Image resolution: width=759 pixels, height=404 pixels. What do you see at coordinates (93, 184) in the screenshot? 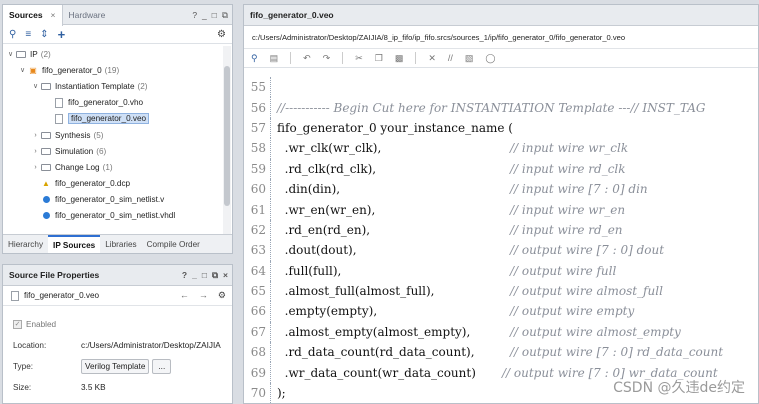
I see `tree-item-label: fifo_generator_0.dcp` at bounding box center [93, 184].